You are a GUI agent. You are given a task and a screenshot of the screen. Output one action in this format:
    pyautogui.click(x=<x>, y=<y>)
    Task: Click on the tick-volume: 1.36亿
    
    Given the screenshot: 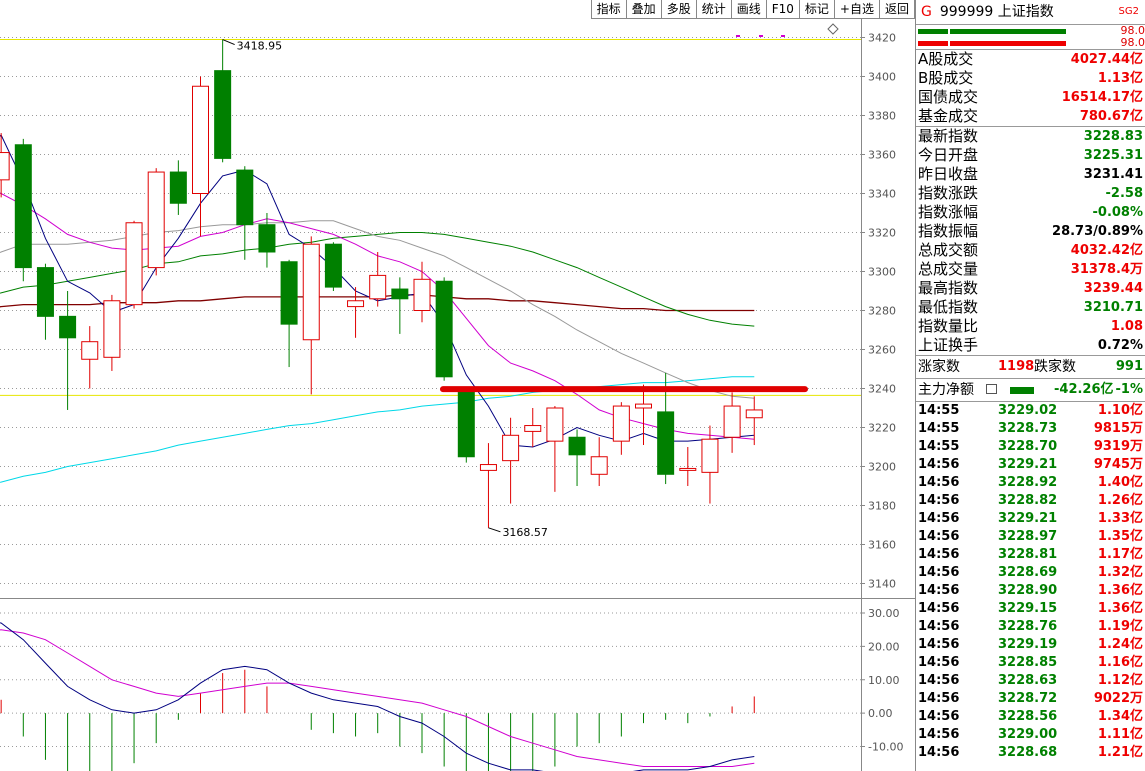 What is the action you would take?
    pyautogui.click(x=1120, y=590)
    